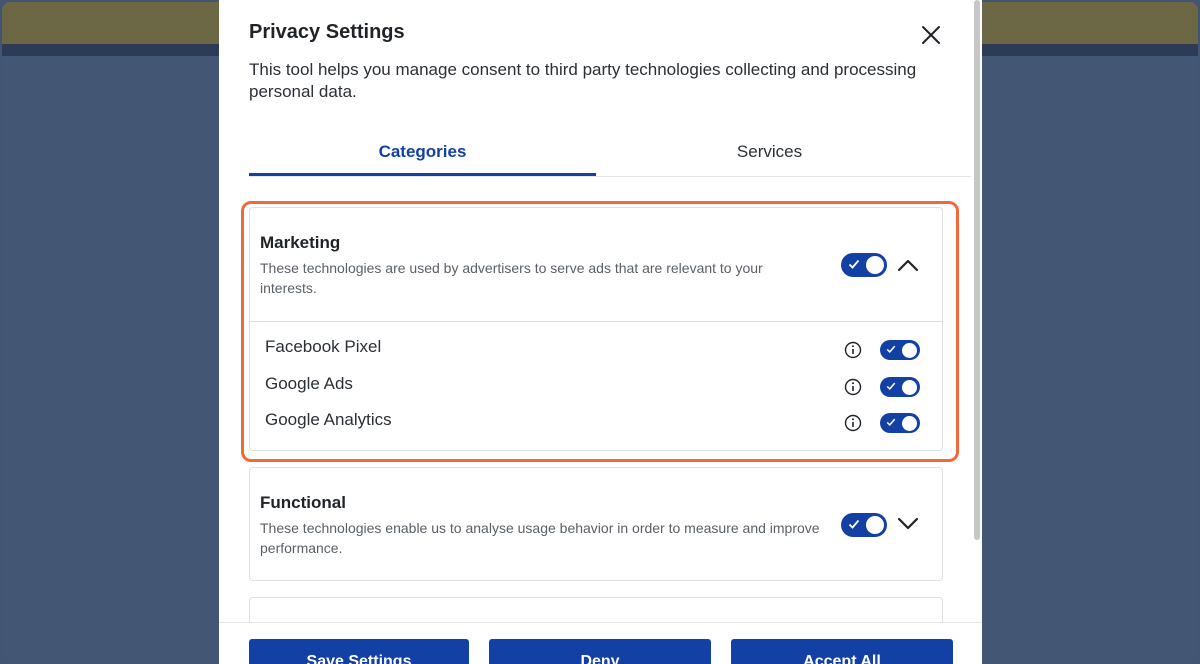 This screenshot has height=664, width=1200. I want to click on dialog-title: Privacy Settings, so click(327, 32).